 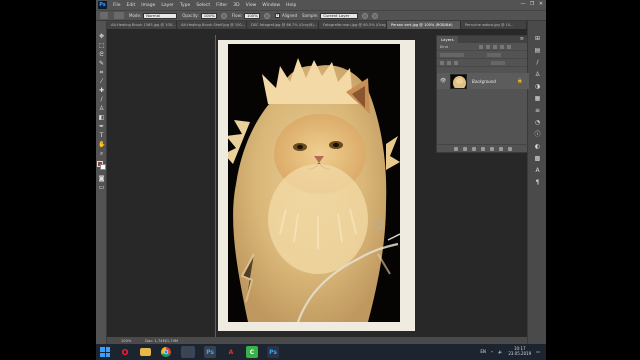 I want to click on menu-filter: Filter, so click(x=221, y=5).